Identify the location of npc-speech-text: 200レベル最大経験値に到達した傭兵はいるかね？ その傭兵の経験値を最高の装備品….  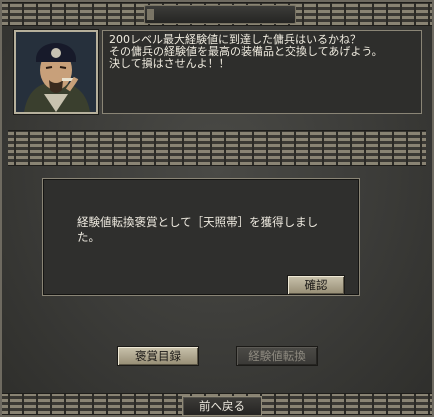
(246, 51).